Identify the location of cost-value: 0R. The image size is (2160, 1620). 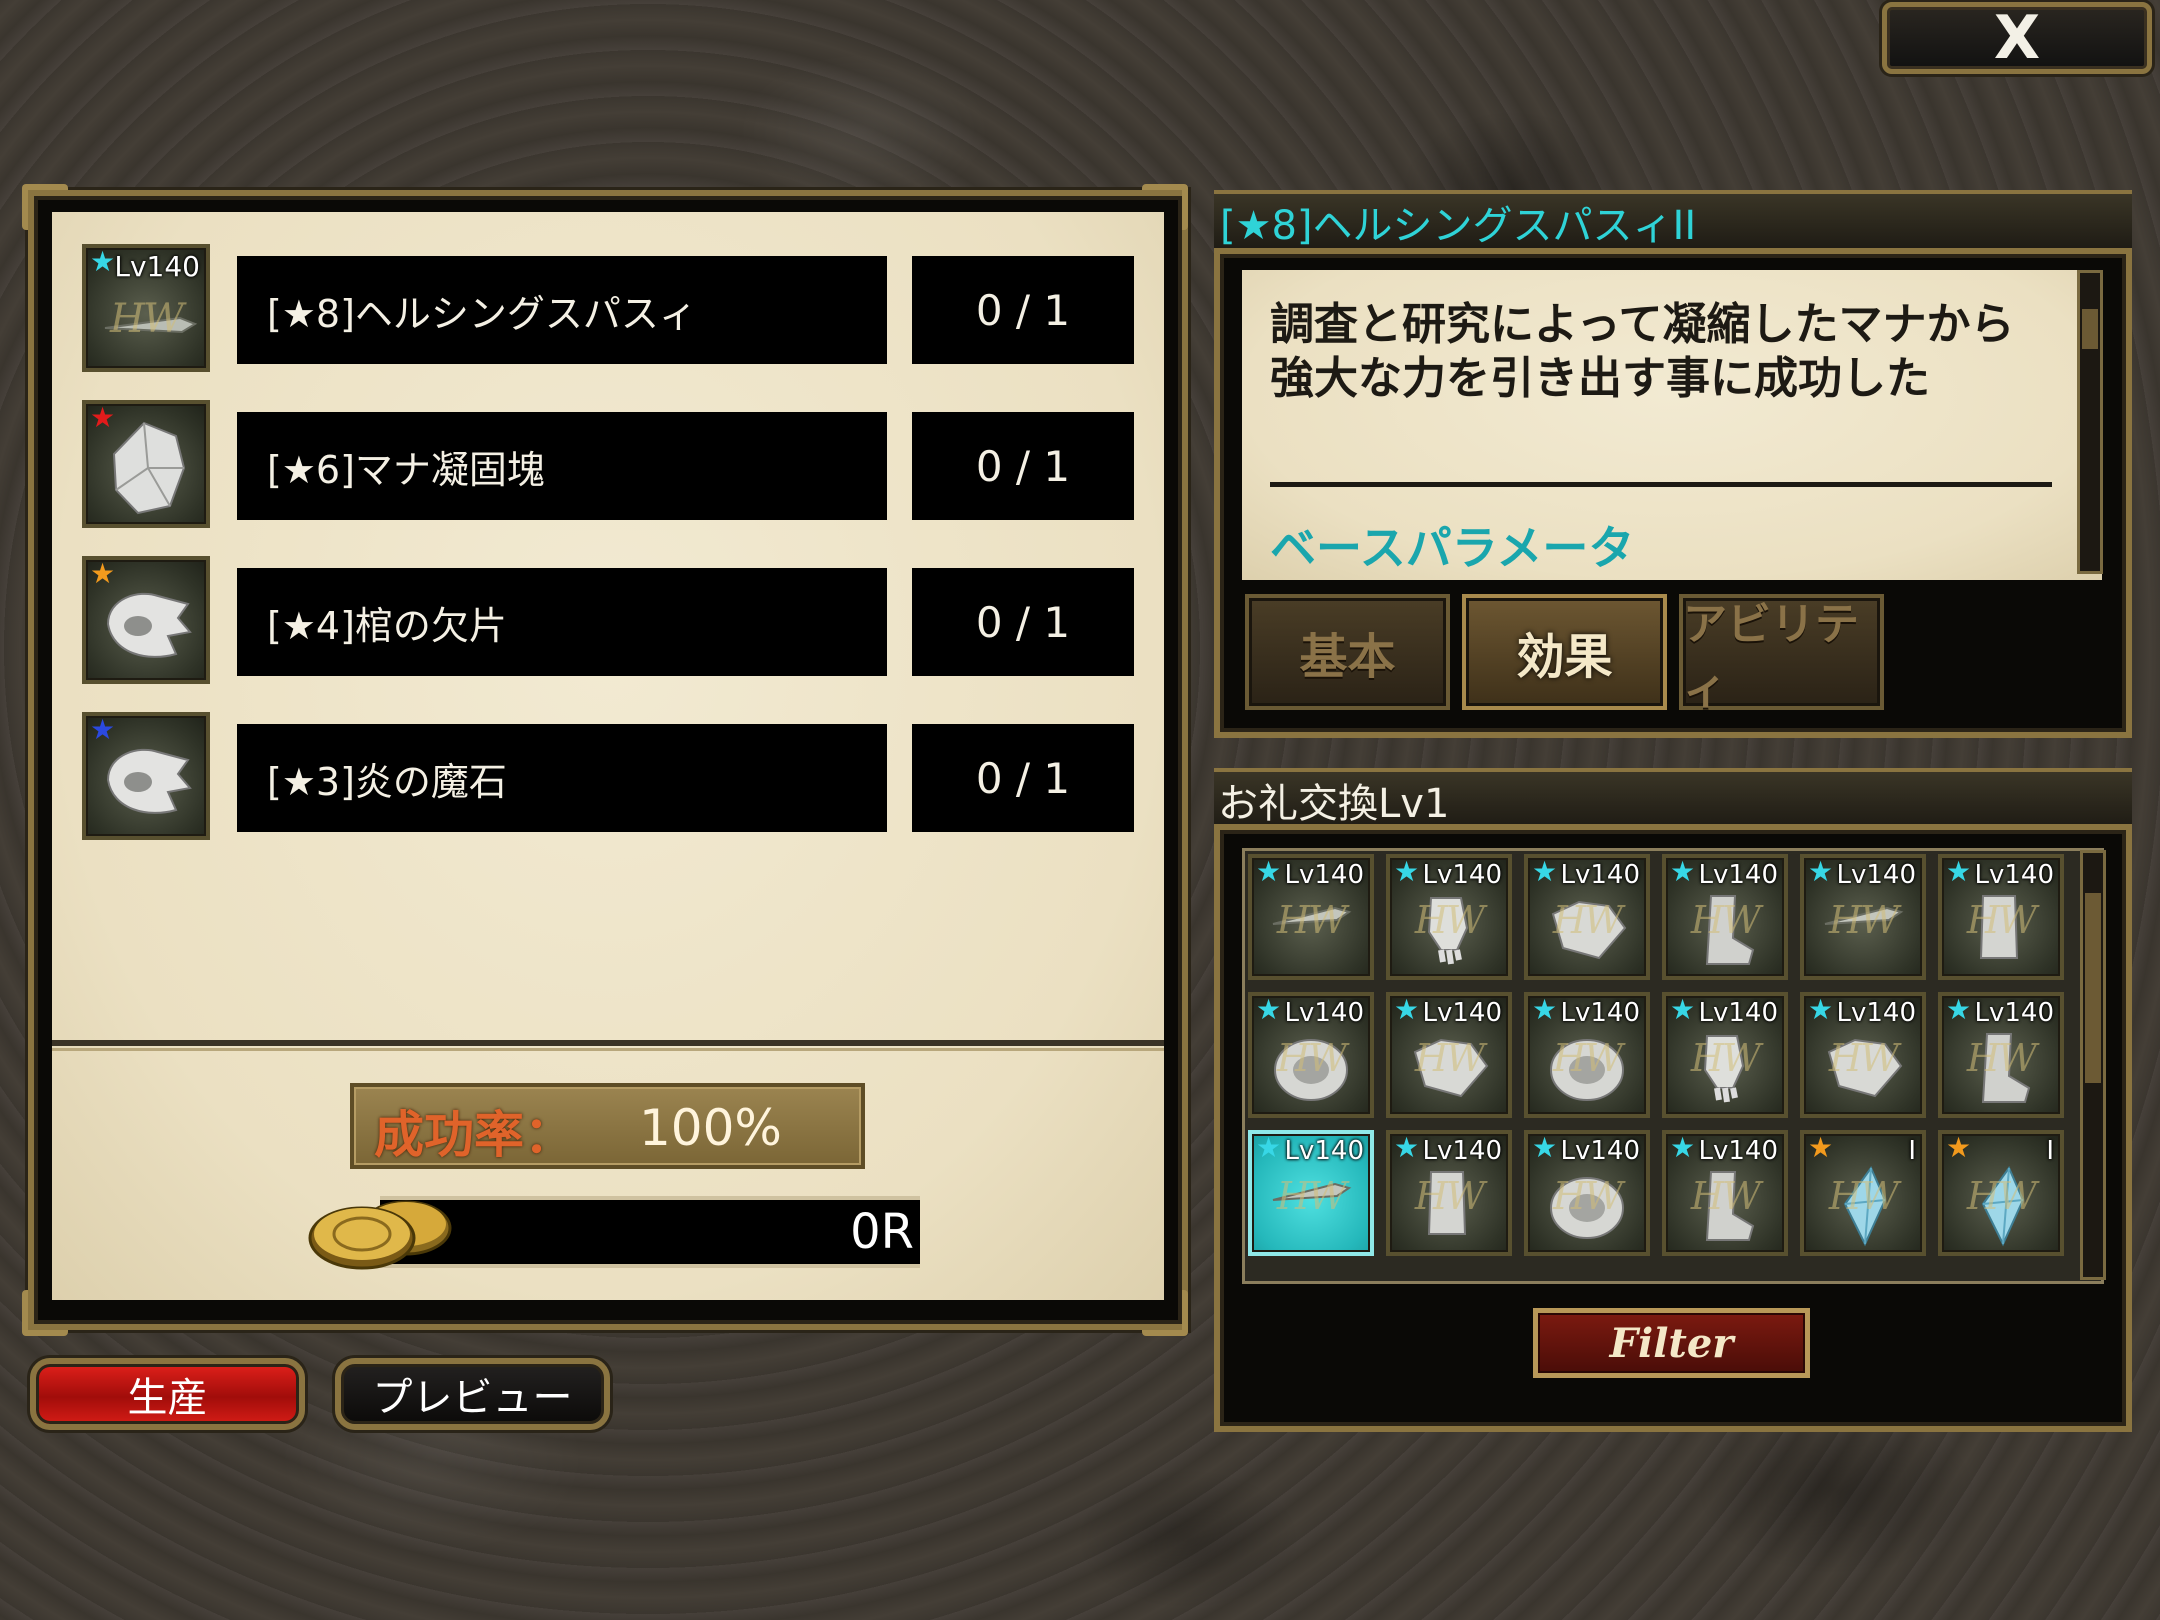
(882, 1232).